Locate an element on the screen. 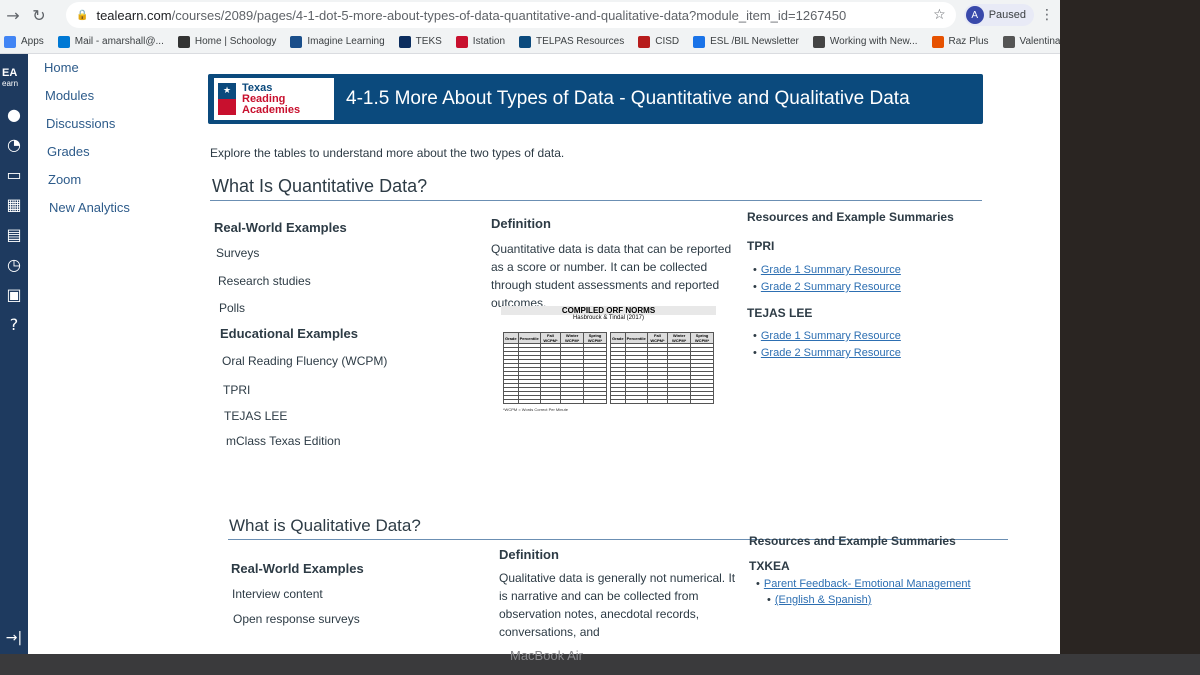  bookmark-item: Apps is located at coordinates (24, 41).